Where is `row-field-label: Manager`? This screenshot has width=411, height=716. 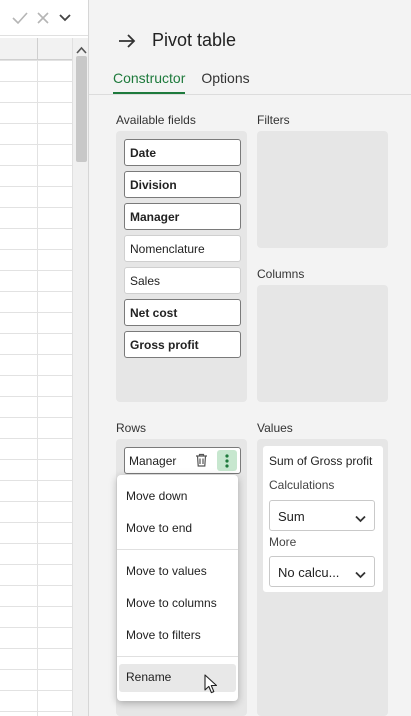
row-field-label: Manager is located at coordinates (153, 461).